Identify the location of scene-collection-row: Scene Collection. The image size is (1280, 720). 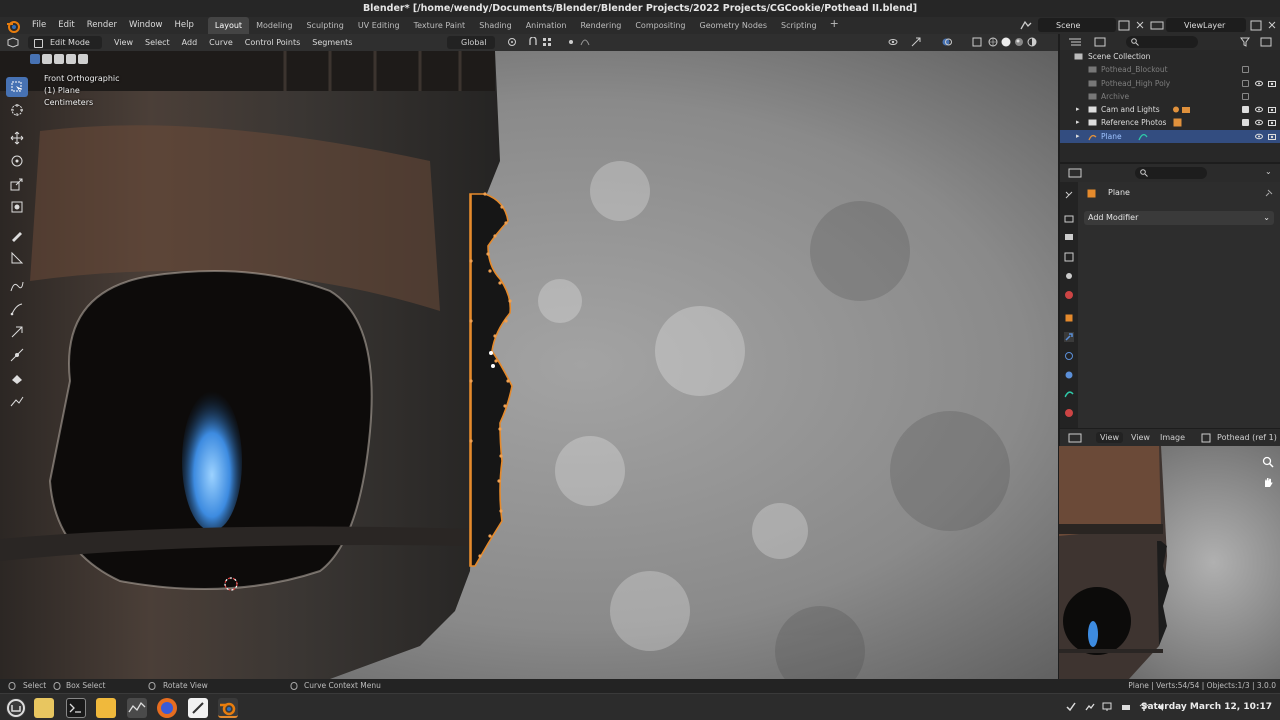
(1170, 56).